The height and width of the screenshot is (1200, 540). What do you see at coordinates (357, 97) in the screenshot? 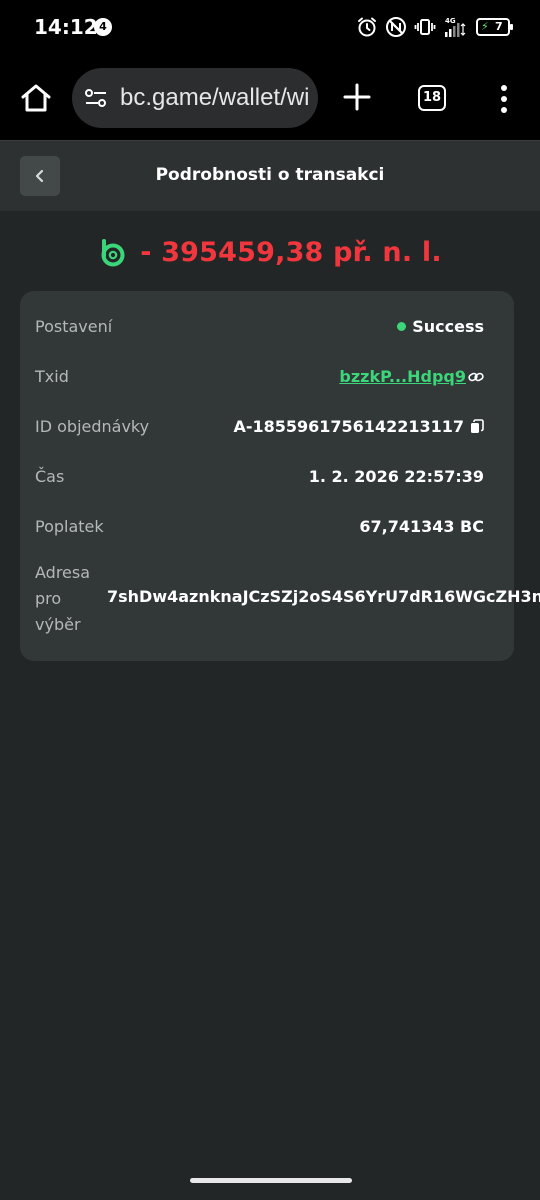
I see `new-tab-icon` at bounding box center [357, 97].